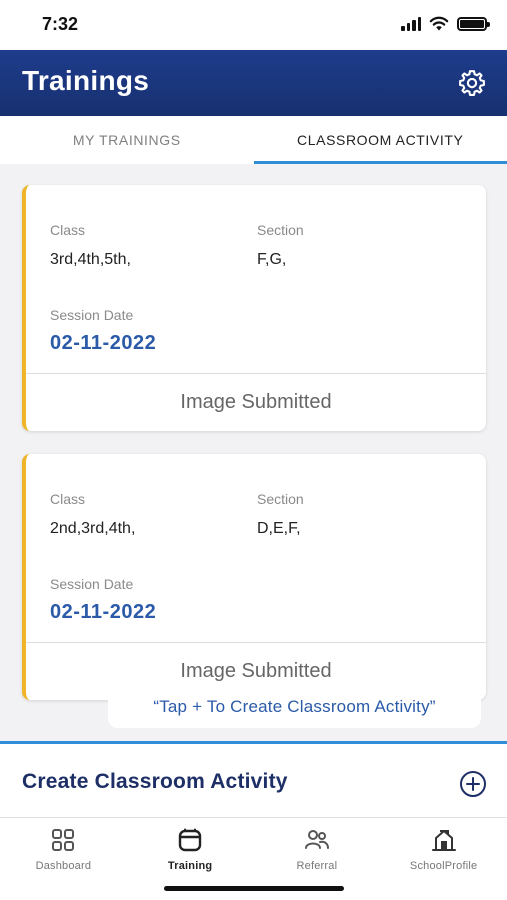 Image resolution: width=507 pixels, height=900 pixels. I want to click on nav-label: Referral, so click(317, 866).